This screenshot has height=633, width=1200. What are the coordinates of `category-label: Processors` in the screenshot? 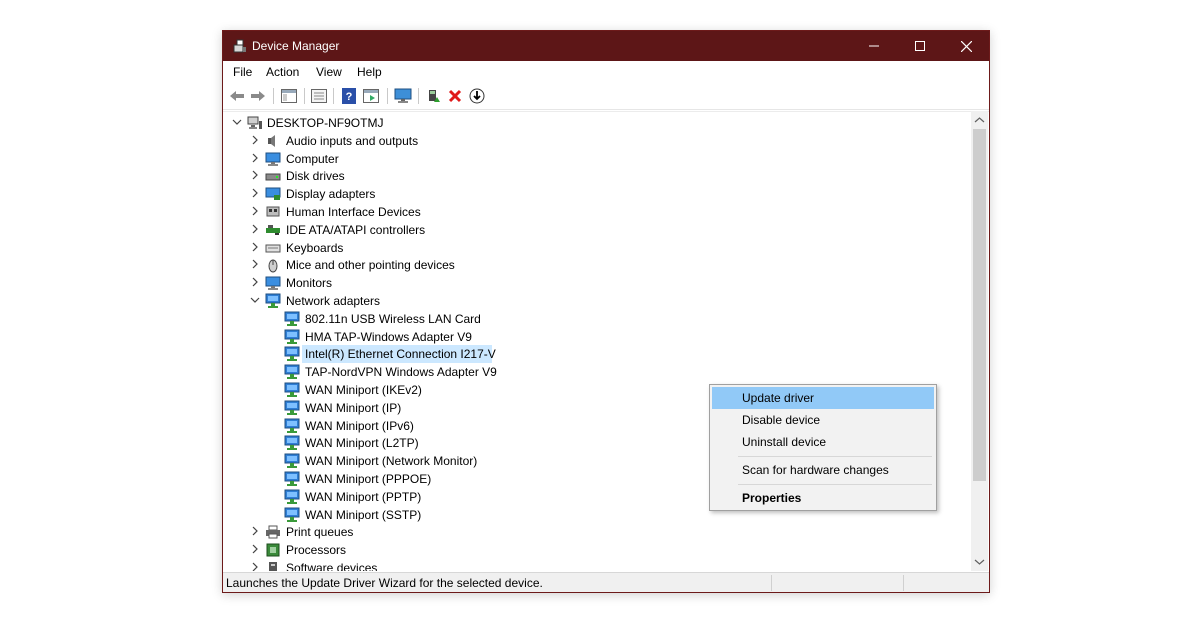 It's located at (316, 550).